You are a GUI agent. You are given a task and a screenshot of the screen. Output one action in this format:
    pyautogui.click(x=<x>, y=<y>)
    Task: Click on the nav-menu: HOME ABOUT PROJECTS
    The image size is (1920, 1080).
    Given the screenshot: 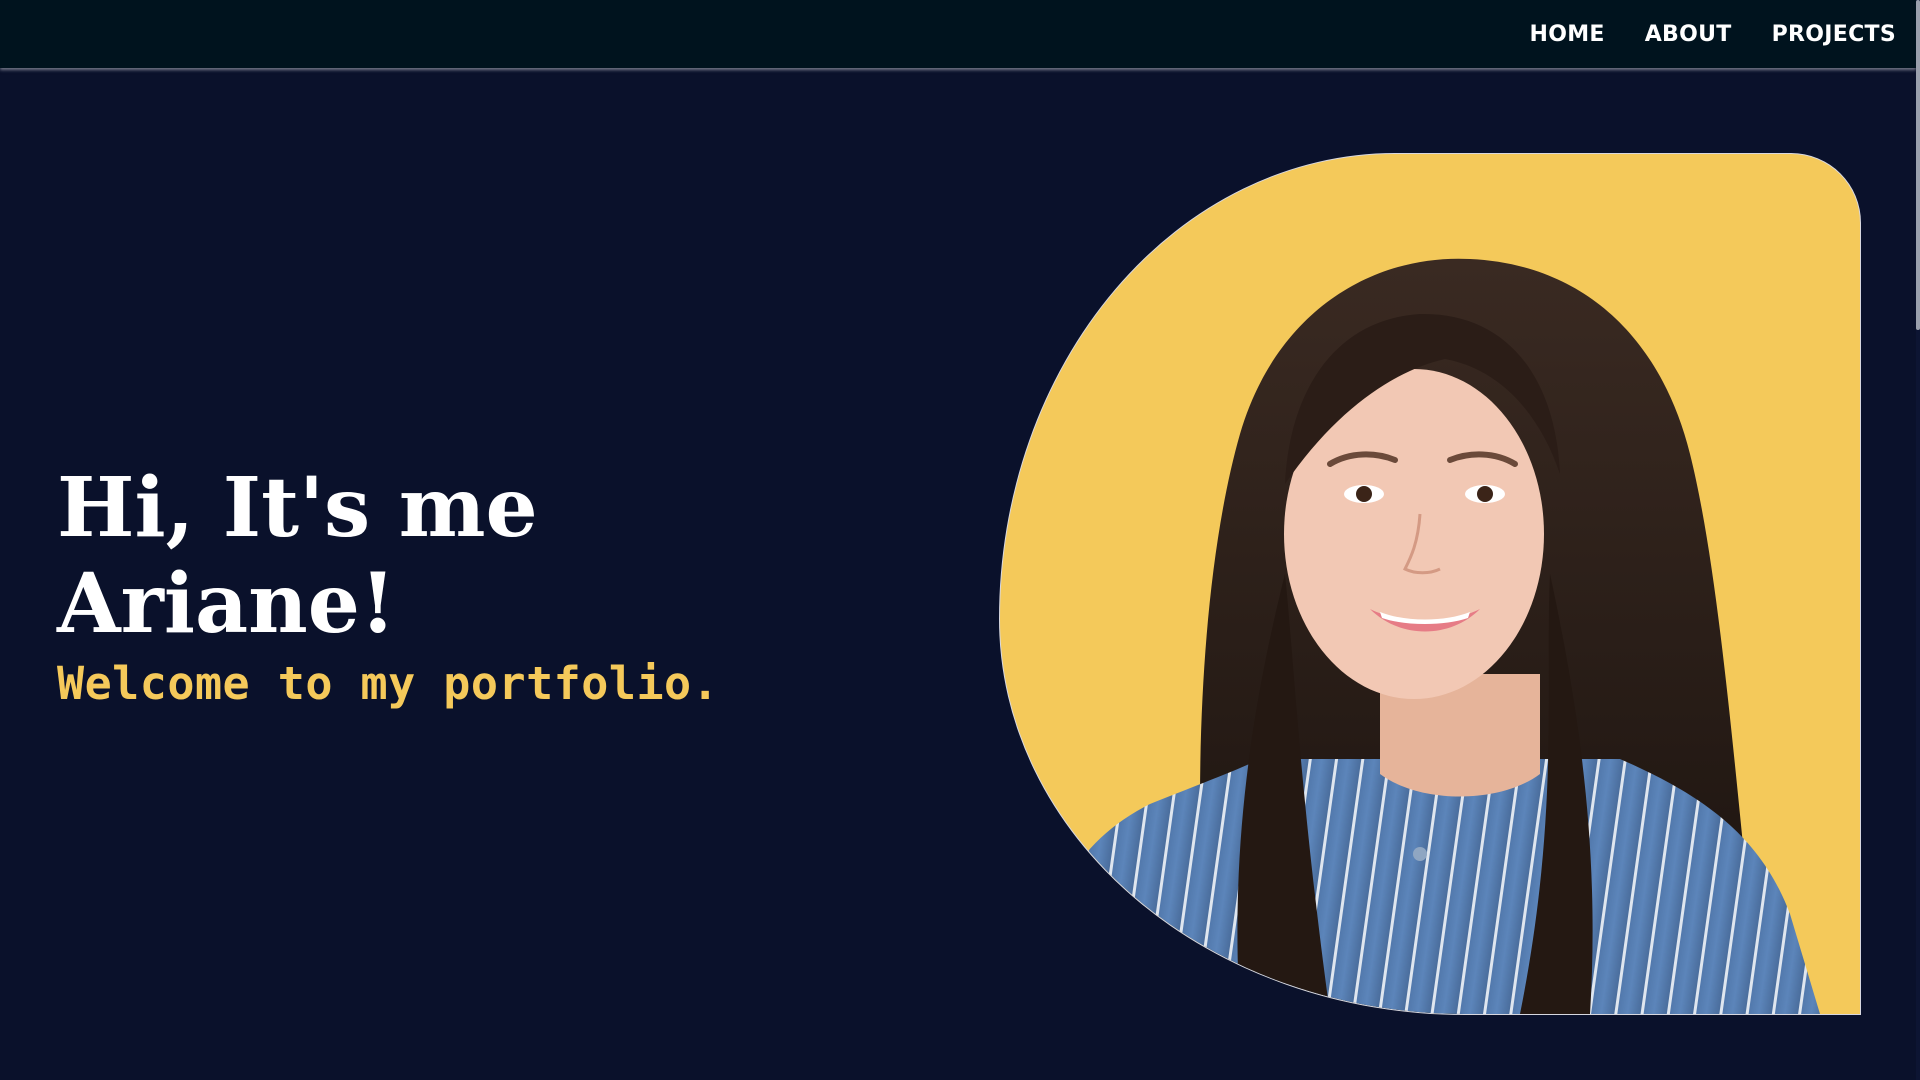 What is the action you would take?
    pyautogui.click(x=1712, y=34)
    